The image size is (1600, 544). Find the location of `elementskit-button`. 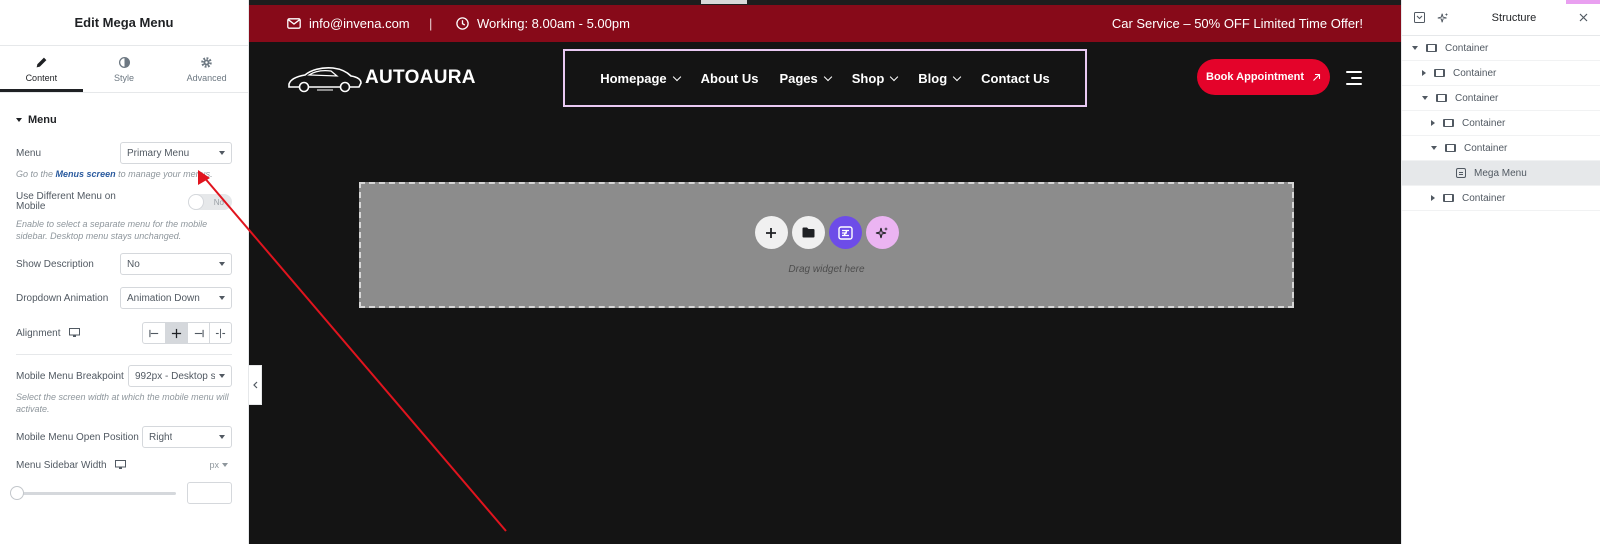

elementskit-button is located at coordinates (845, 232).